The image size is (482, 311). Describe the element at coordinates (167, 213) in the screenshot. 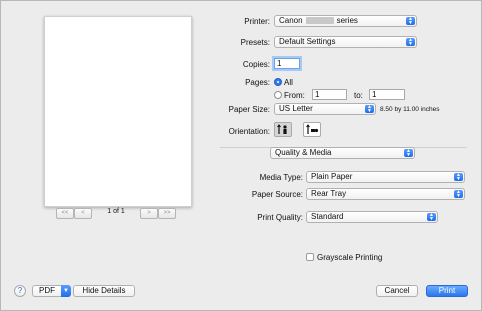

I see `last-page-button: >>` at that location.